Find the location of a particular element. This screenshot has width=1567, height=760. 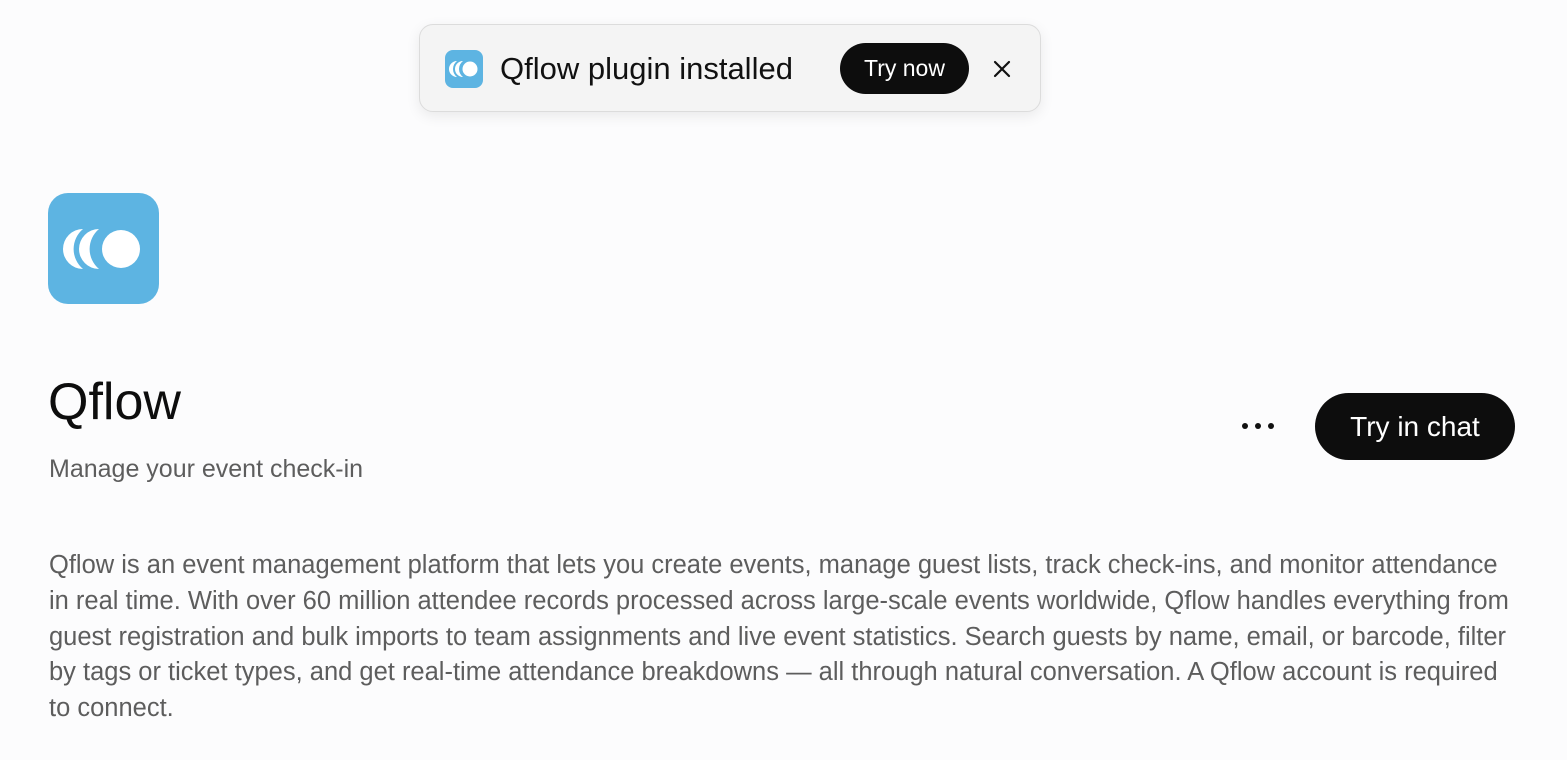

plugin-tagline: Manage your event check-in is located at coordinates (206, 469).